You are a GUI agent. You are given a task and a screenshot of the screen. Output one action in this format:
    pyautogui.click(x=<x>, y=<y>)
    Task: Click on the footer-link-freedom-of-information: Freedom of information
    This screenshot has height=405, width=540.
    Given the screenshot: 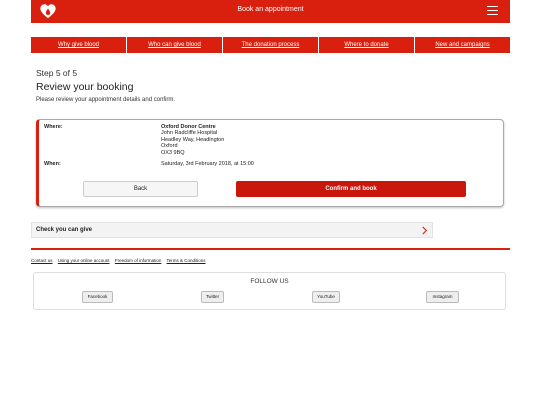 What is the action you would take?
    pyautogui.click(x=138, y=260)
    